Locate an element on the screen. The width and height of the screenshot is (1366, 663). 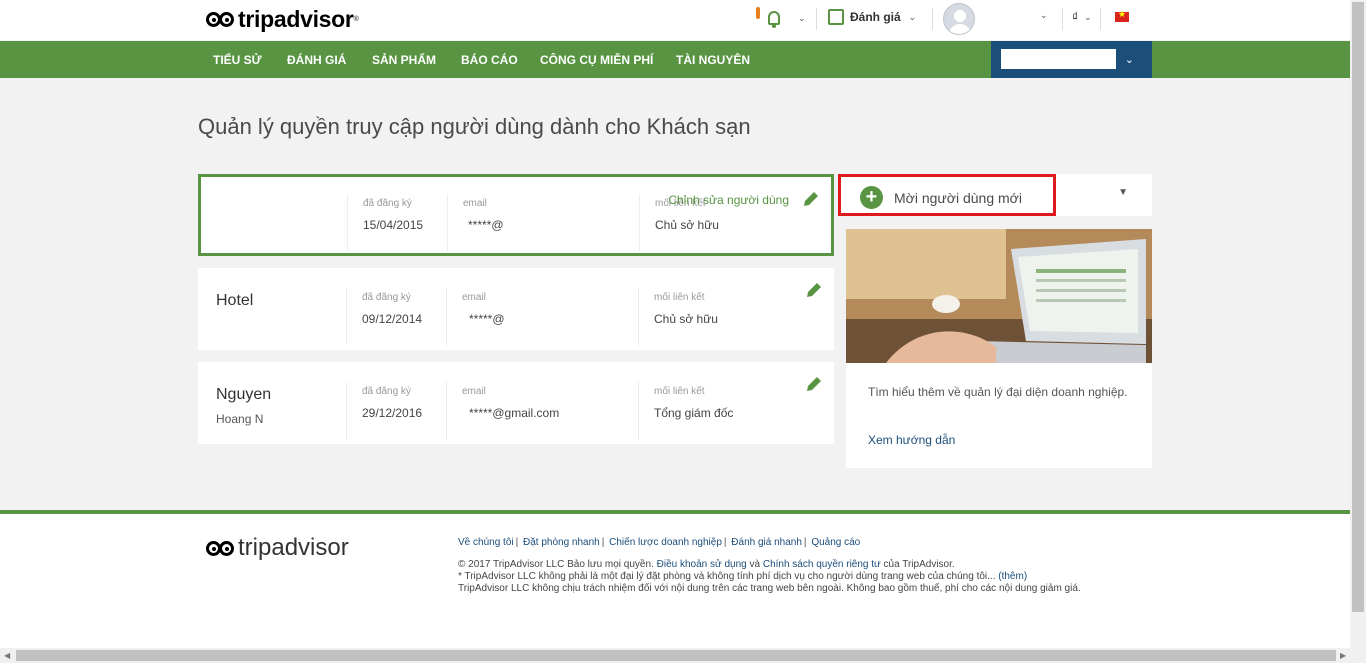
invite-new-user-label: Mời người dùng mới is located at coordinates (958, 198).